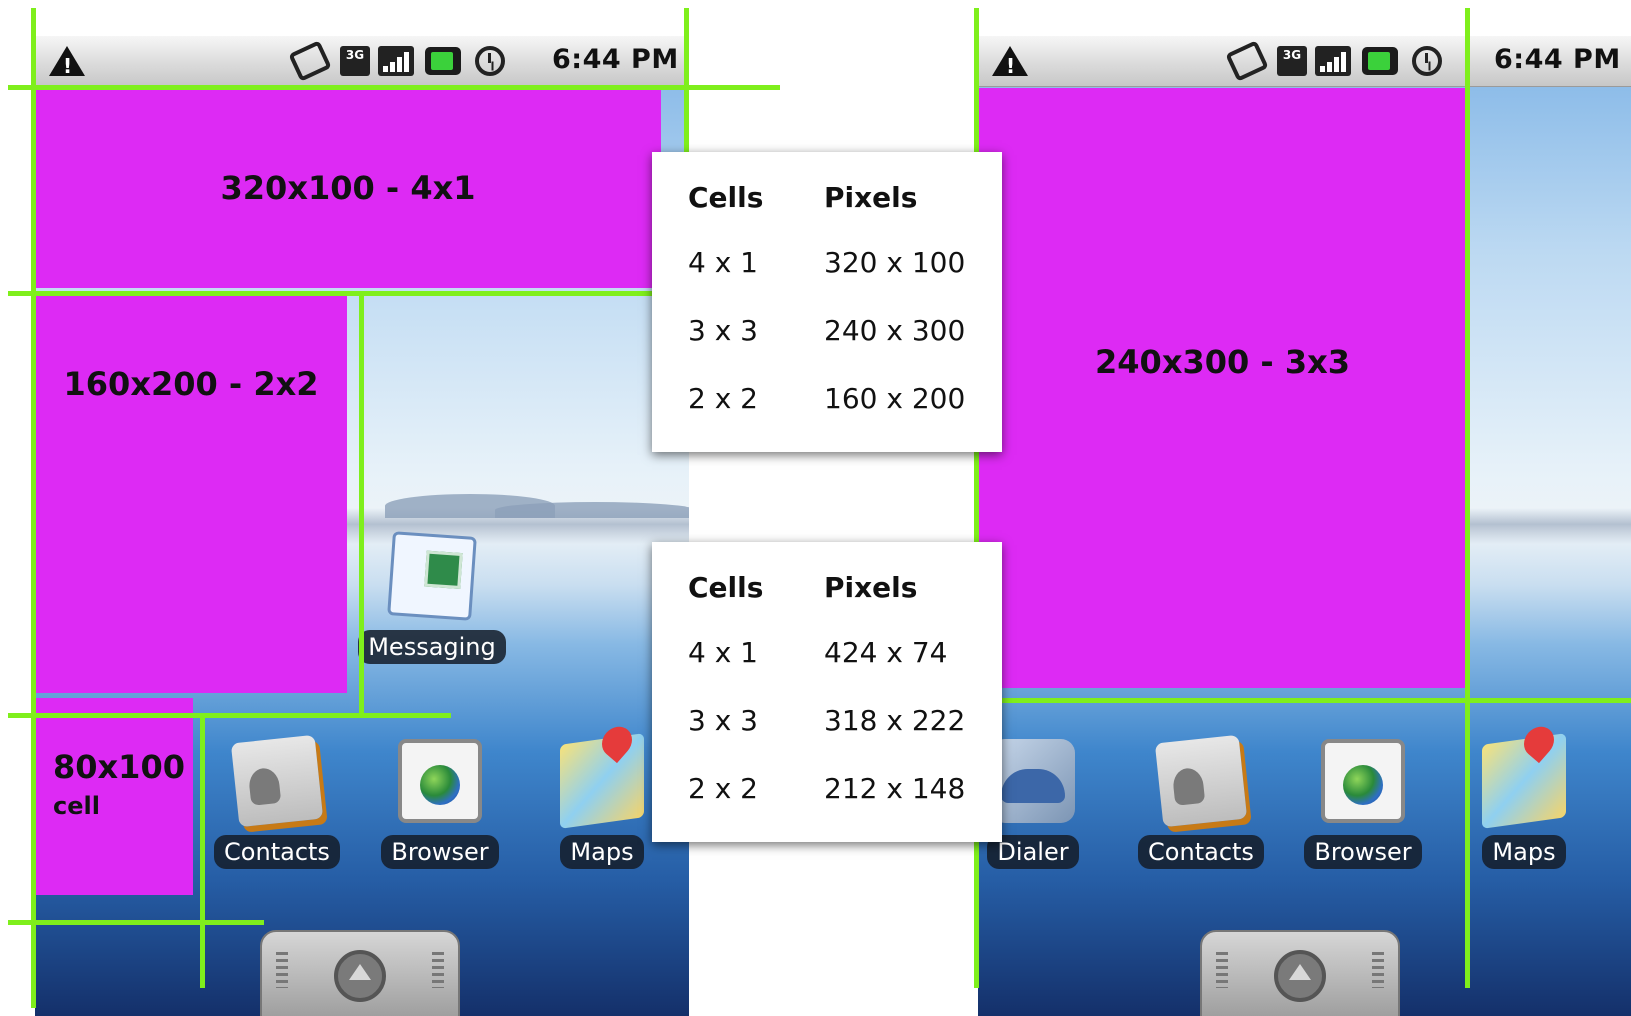 Image resolution: width=1631 pixels, height=1016 pixels. I want to click on widget-cell: 80x100 cell, so click(114, 796).